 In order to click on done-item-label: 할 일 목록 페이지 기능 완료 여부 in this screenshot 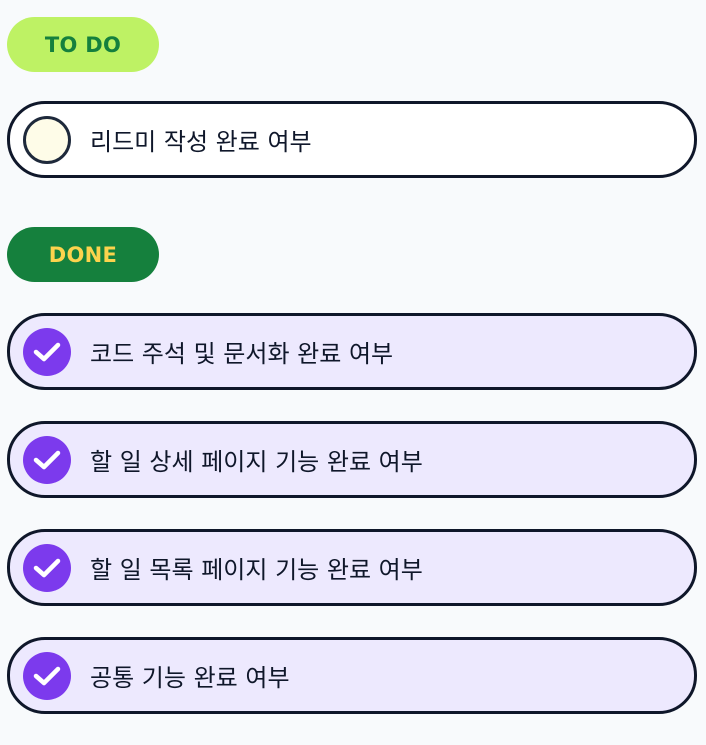, I will do `click(256, 570)`.